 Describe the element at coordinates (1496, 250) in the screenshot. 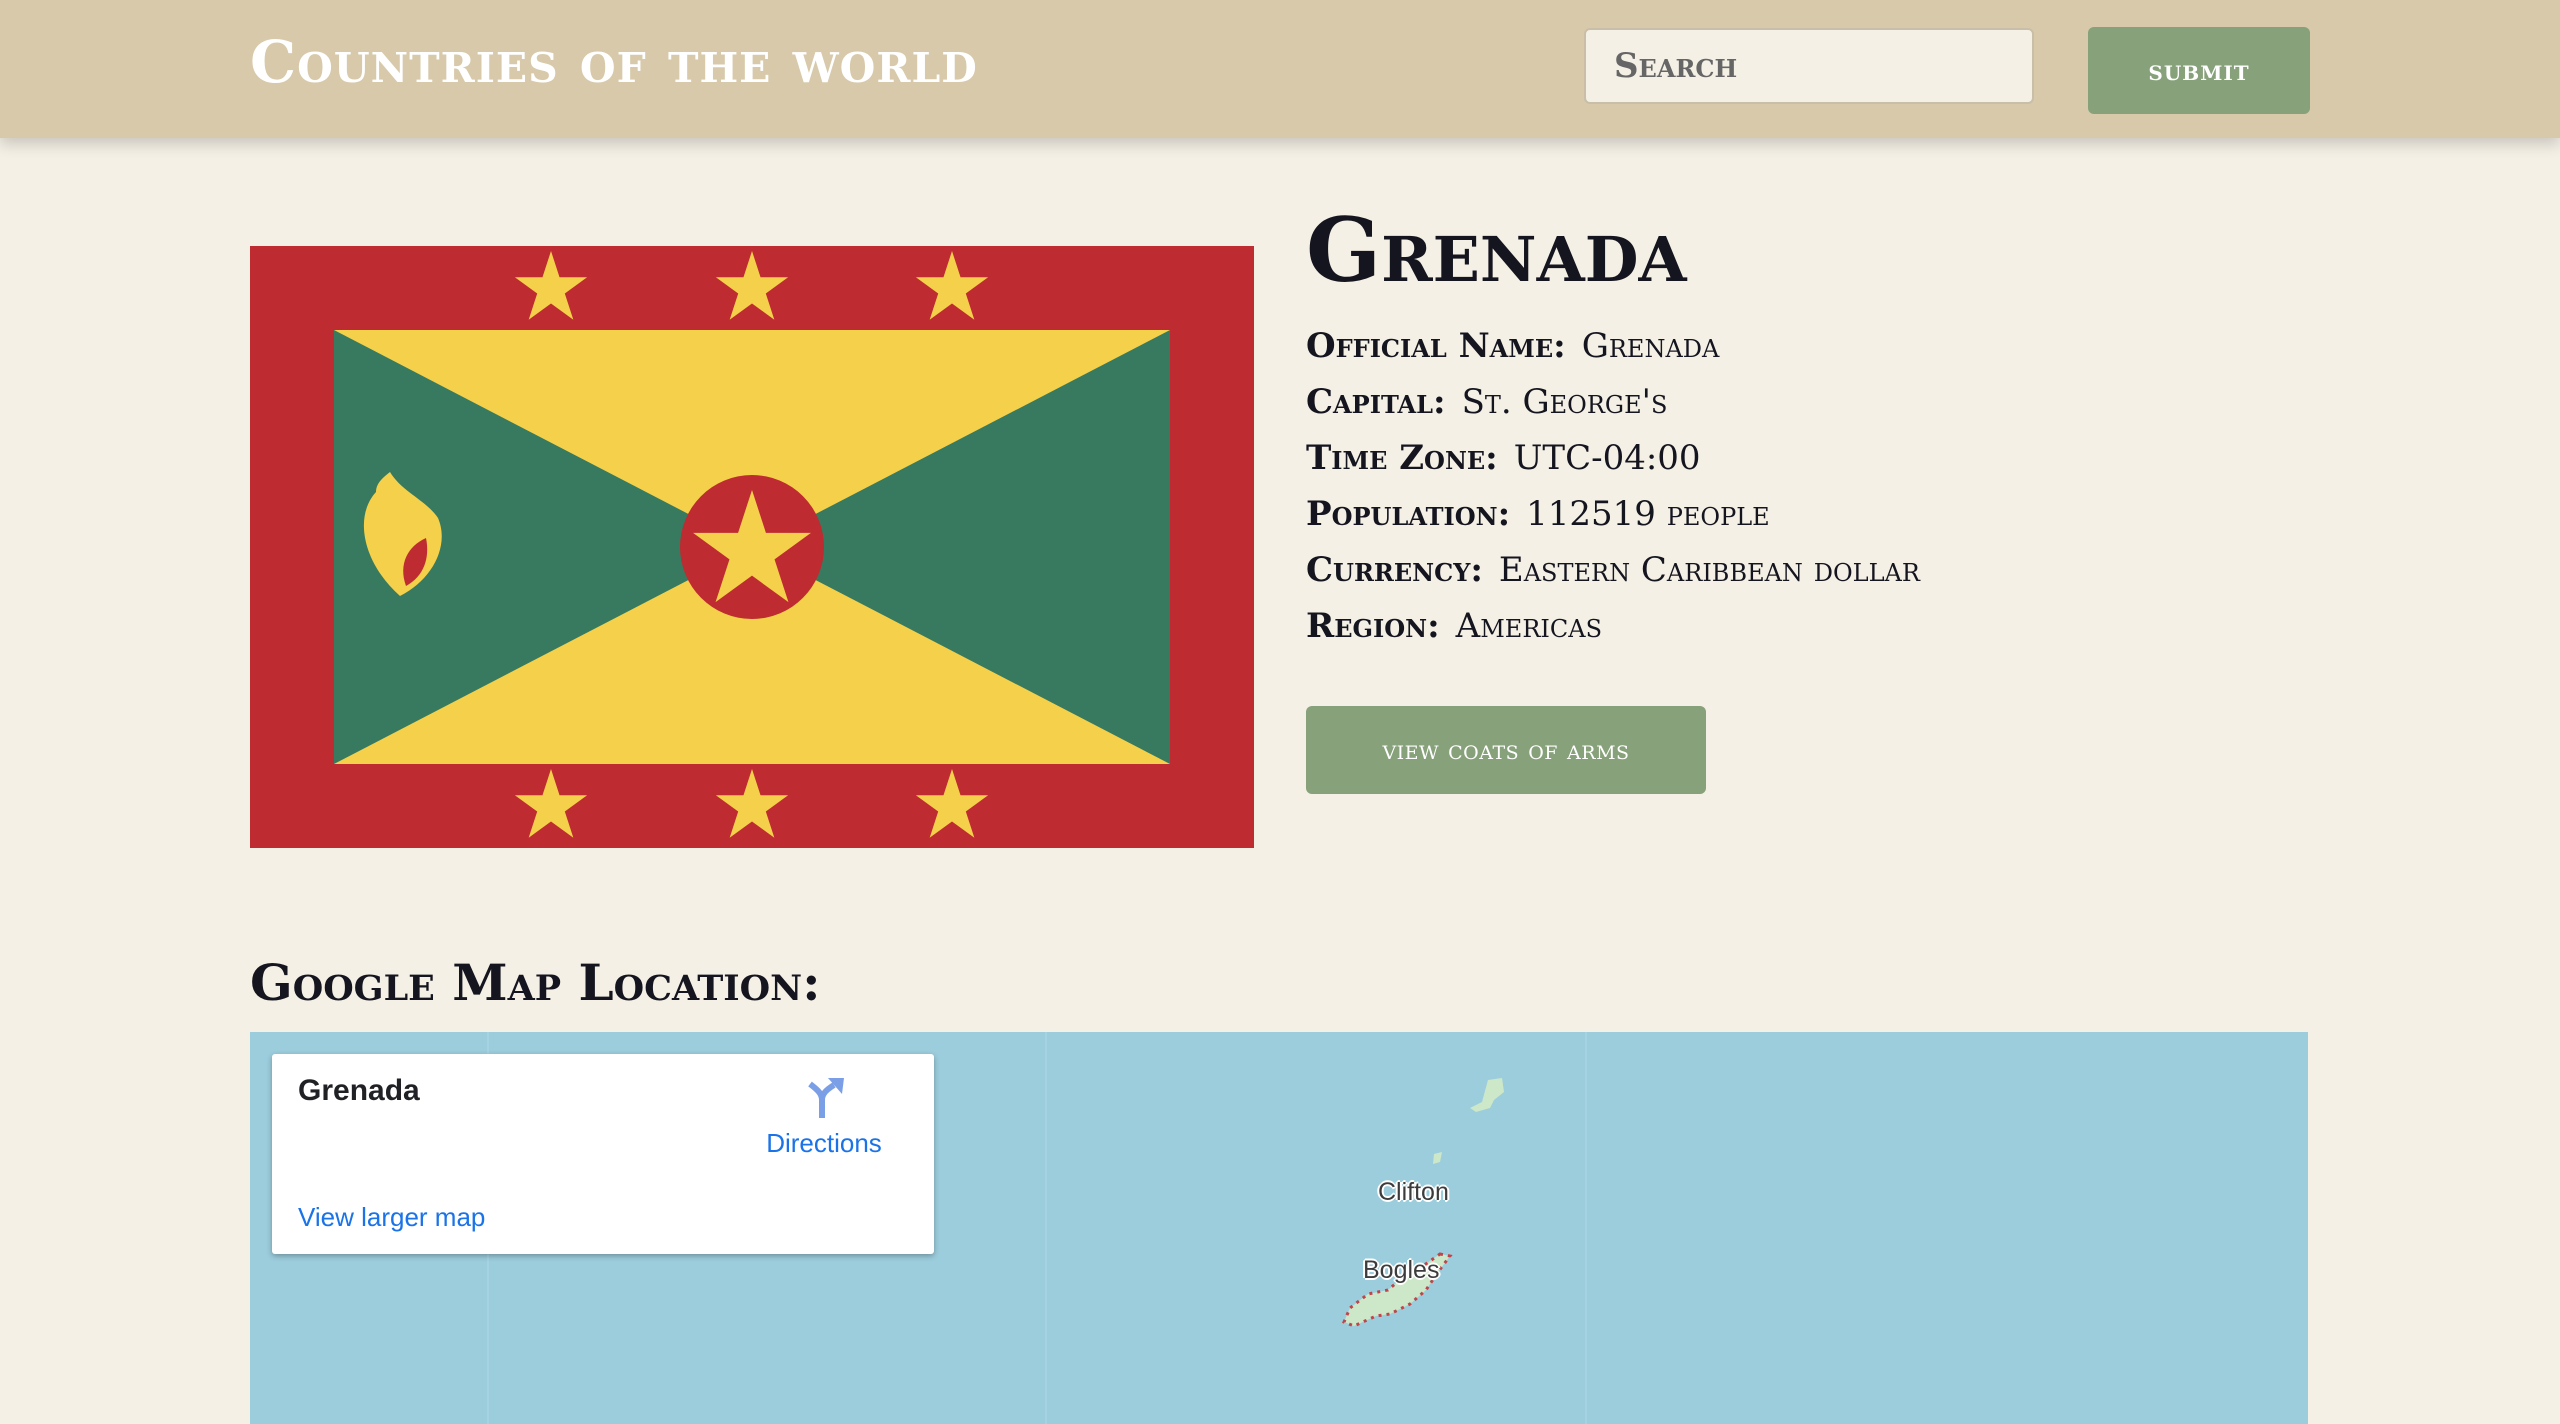

I see `country-name: Grenada` at that location.